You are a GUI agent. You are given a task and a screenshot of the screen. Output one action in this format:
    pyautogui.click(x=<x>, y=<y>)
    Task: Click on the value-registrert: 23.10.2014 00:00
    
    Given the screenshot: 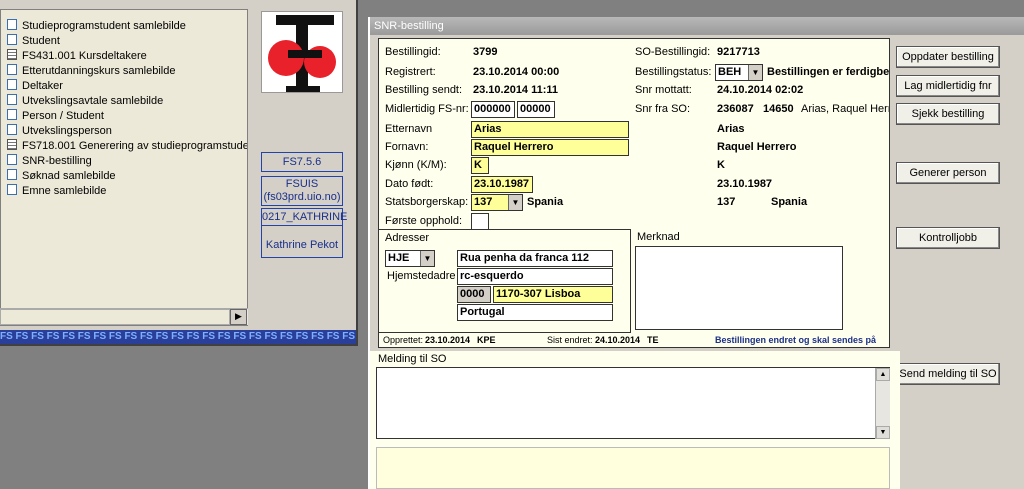 What is the action you would take?
    pyautogui.click(x=516, y=72)
    